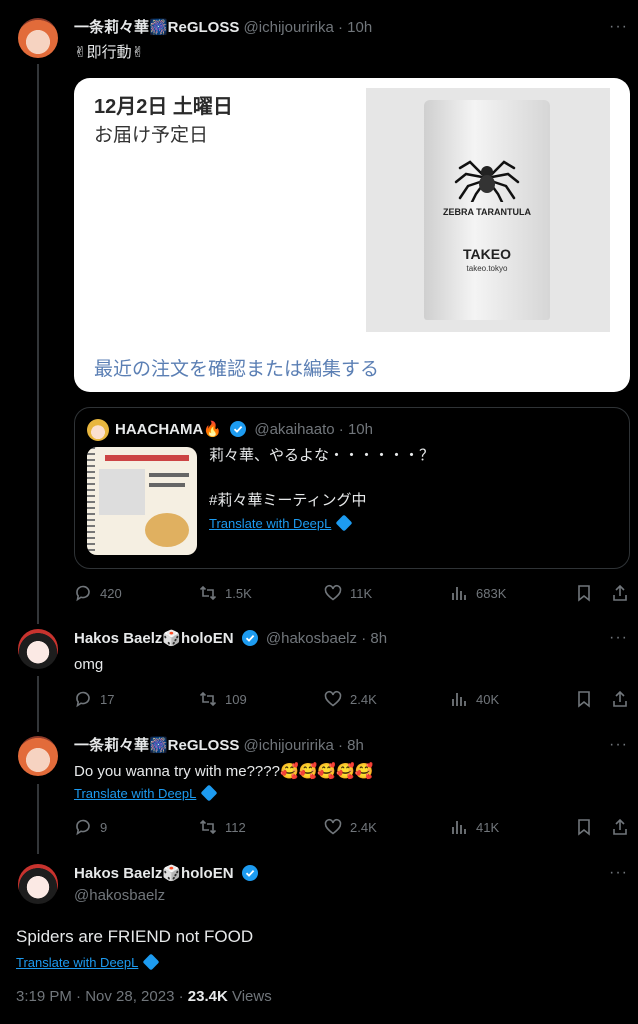 This screenshot has height=1024, width=638. Describe the element at coordinates (225, 593) in the screenshot. I see `repost-button: 1.5K` at that location.